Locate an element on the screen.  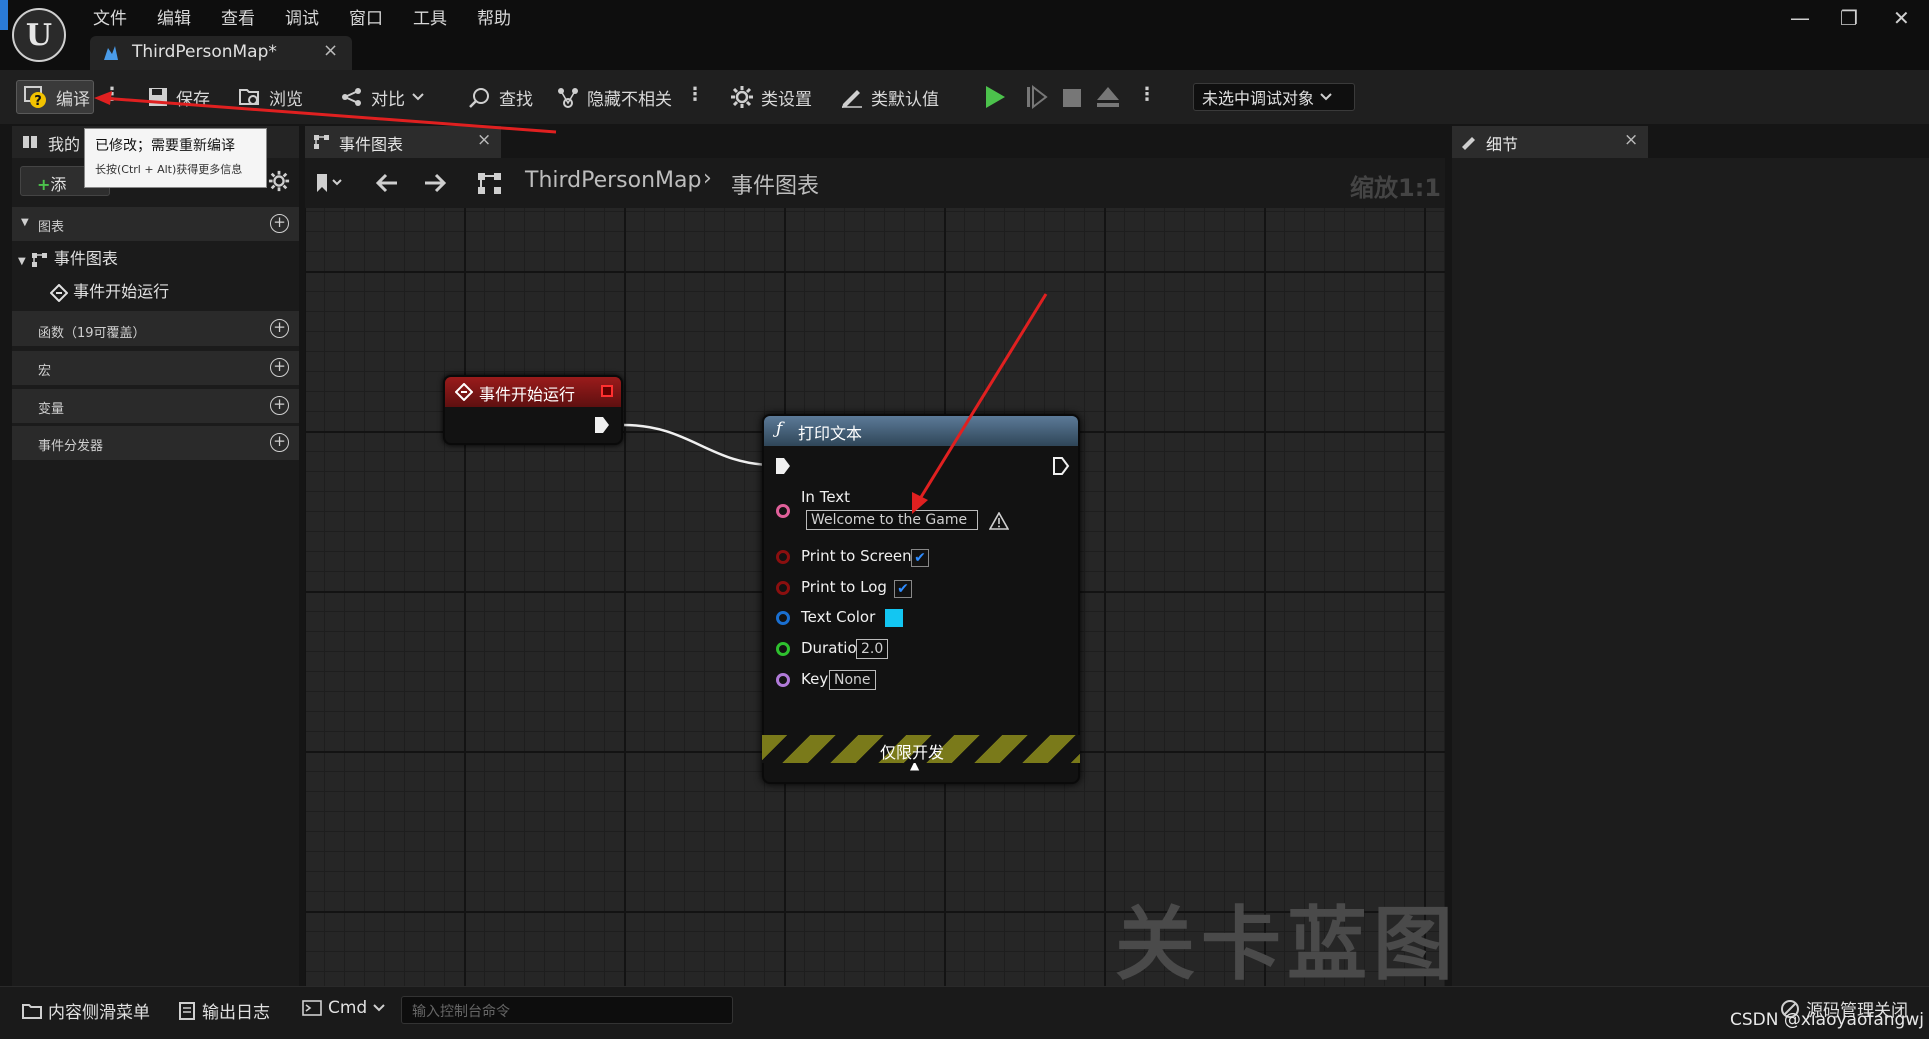
level-icon is located at coordinates (111, 53).